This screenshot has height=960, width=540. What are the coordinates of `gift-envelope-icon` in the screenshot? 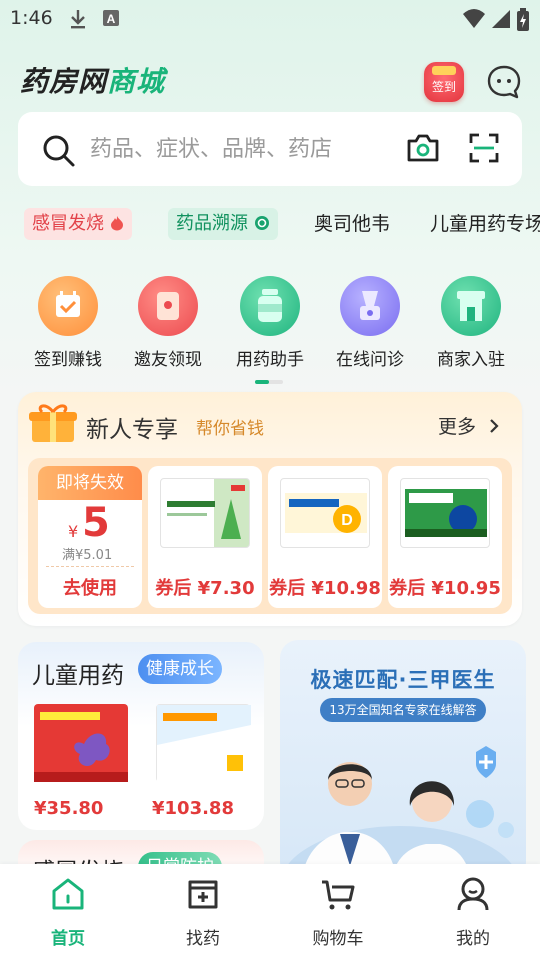 It's located at (168, 306).